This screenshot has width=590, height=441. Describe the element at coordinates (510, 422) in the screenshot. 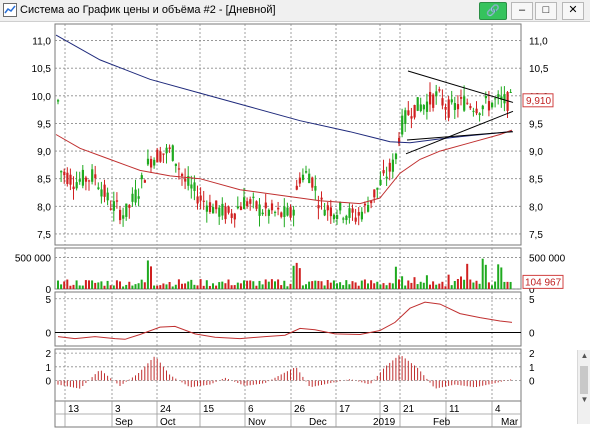

I see `time-axis-month-label: Mar` at that location.